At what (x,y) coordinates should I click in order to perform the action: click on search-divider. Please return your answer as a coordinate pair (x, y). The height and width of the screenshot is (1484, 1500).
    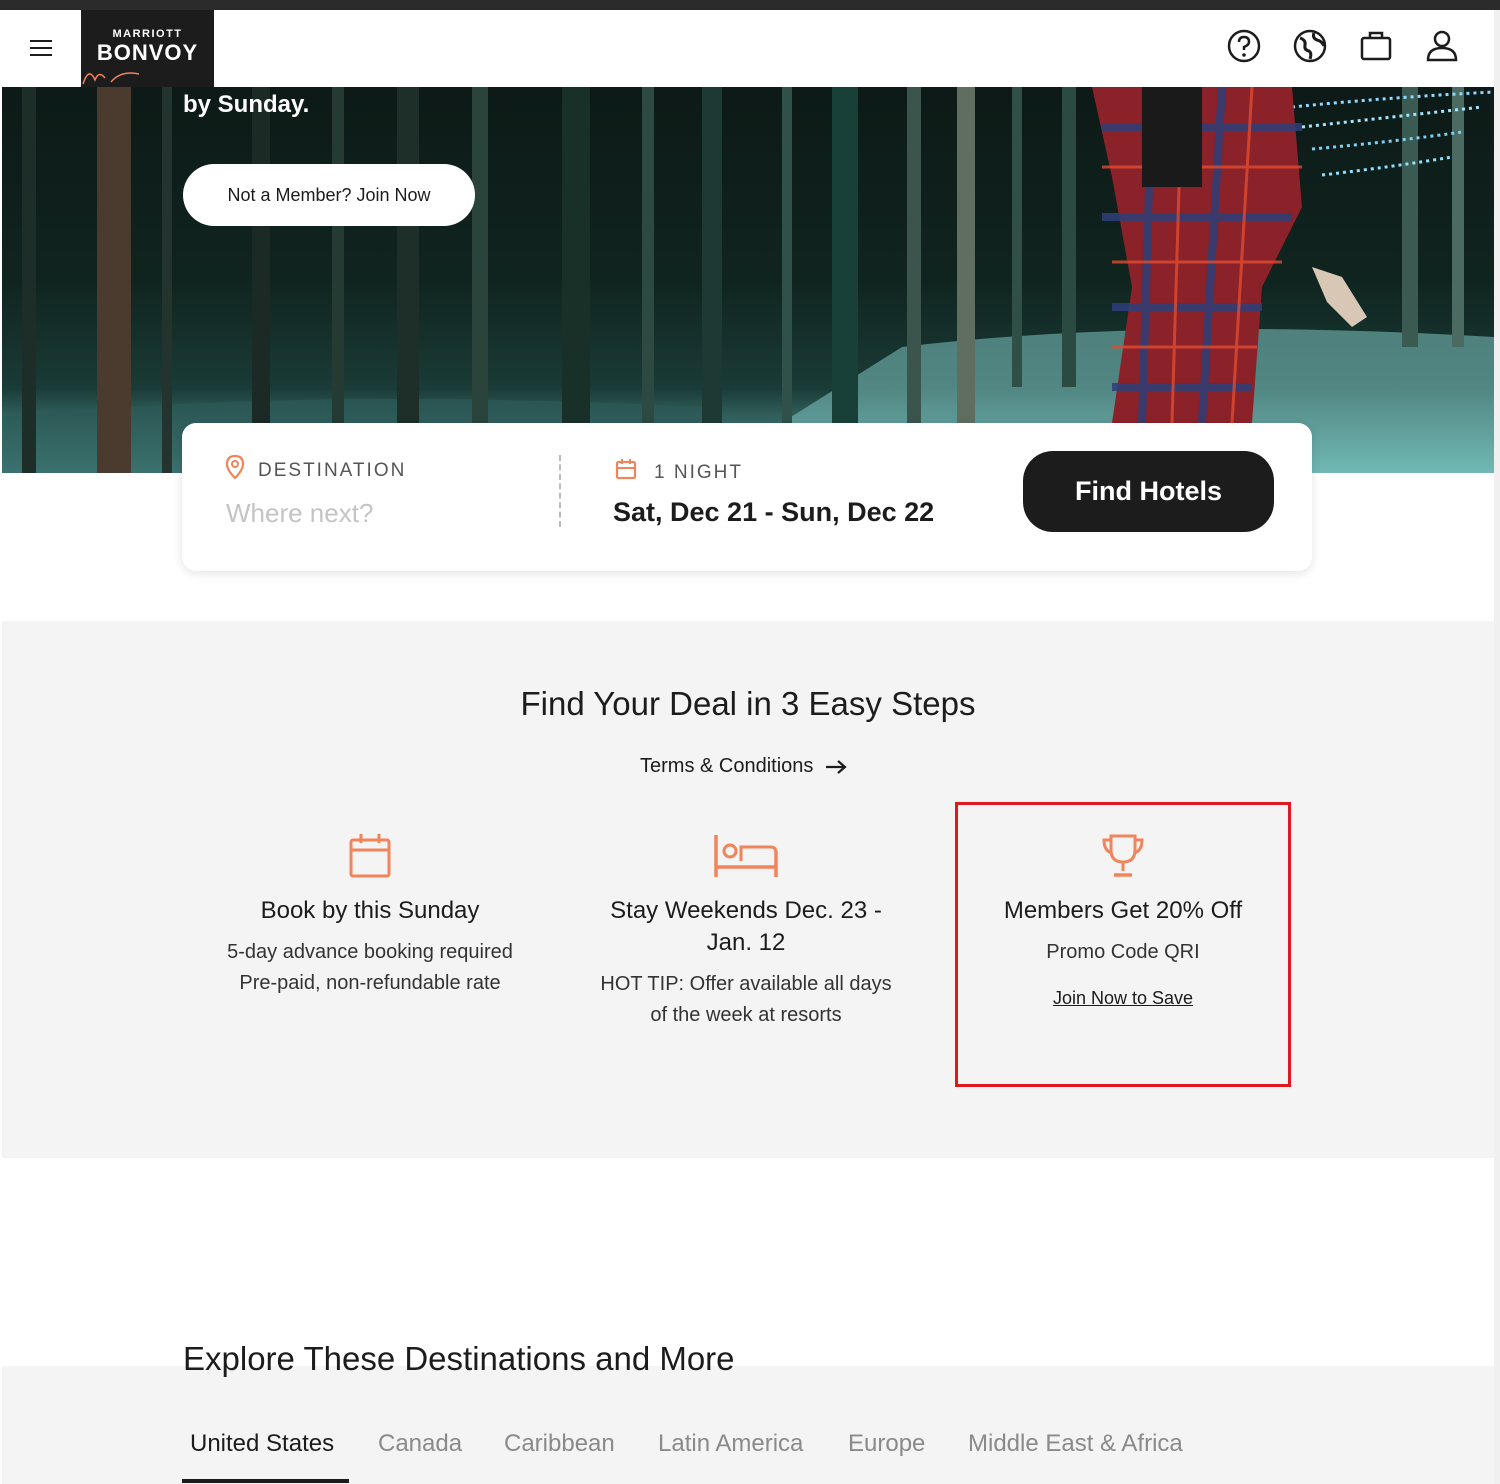
    Looking at the image, I should click on (560, 491).